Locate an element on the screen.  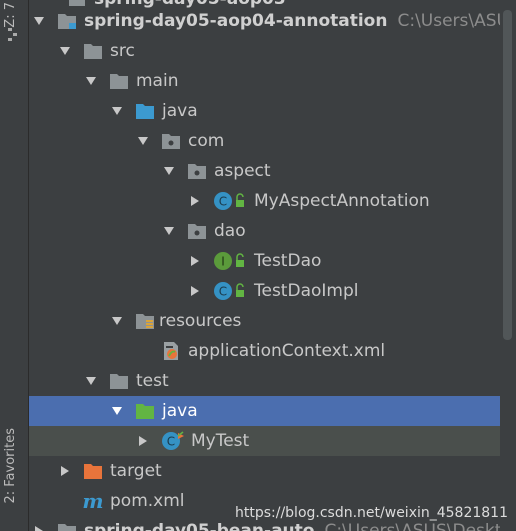
test-dao-impl-label: TestDaoImpl is located at coordinates (306, 291).